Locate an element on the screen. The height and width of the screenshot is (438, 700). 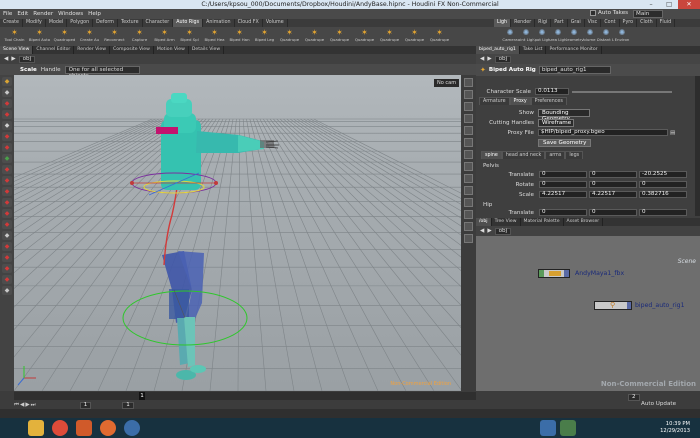
scale-y-field: 4.22517 is located at coordinates (613, 194).